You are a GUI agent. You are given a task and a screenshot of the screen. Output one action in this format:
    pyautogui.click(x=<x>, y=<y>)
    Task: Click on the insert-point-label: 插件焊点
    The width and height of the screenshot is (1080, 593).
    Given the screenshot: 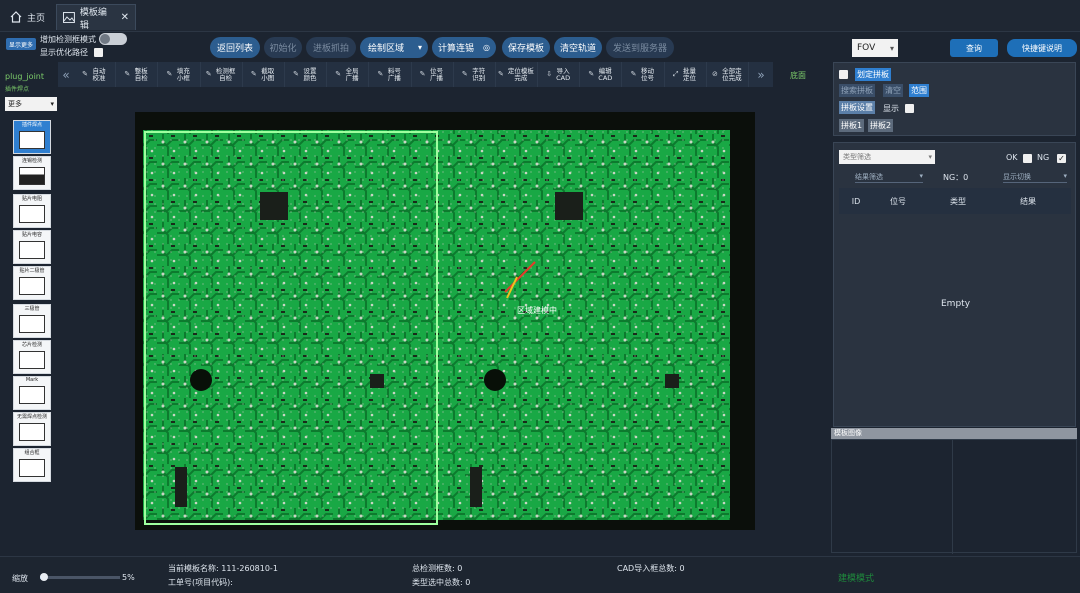 What is the action you would take?
    pyautogui.click(x=17, y=89)
    